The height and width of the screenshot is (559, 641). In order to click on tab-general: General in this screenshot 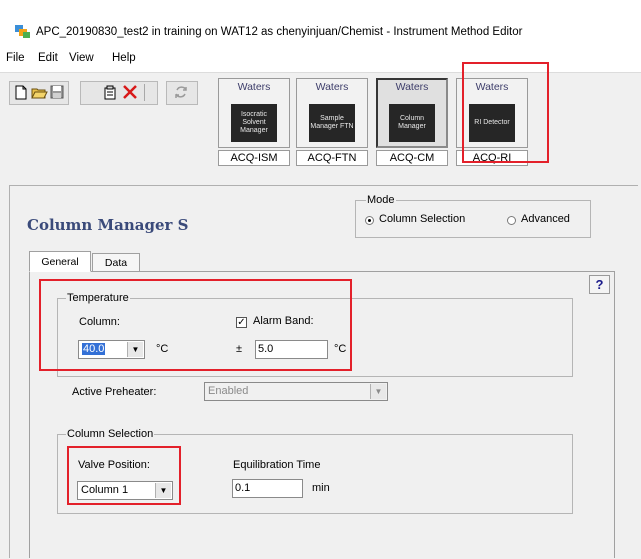, I will do `click(60, 261)`.